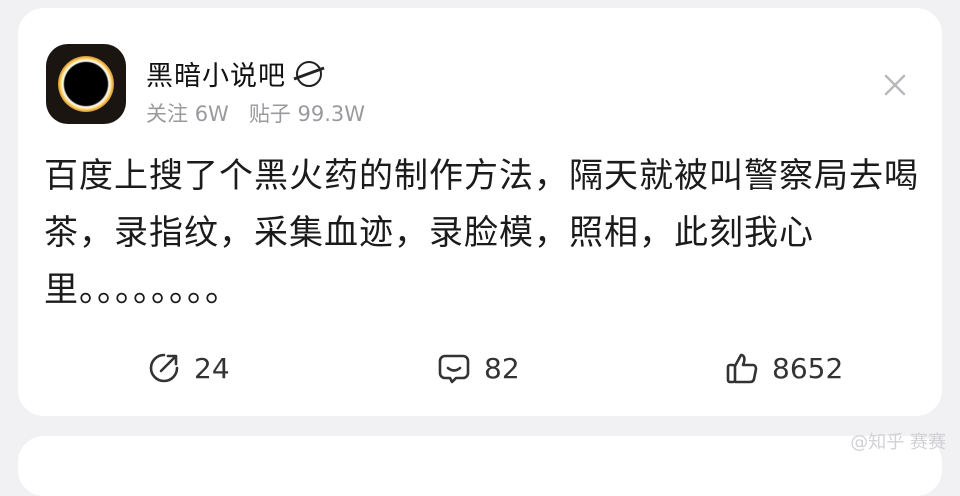  I want to click on comment-count: 82, so click(502, 368).